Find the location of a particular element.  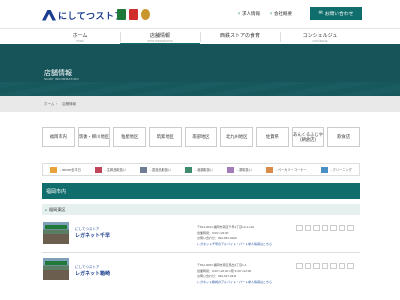

company-link: 会社概要 is located at coordinates (281, 14).